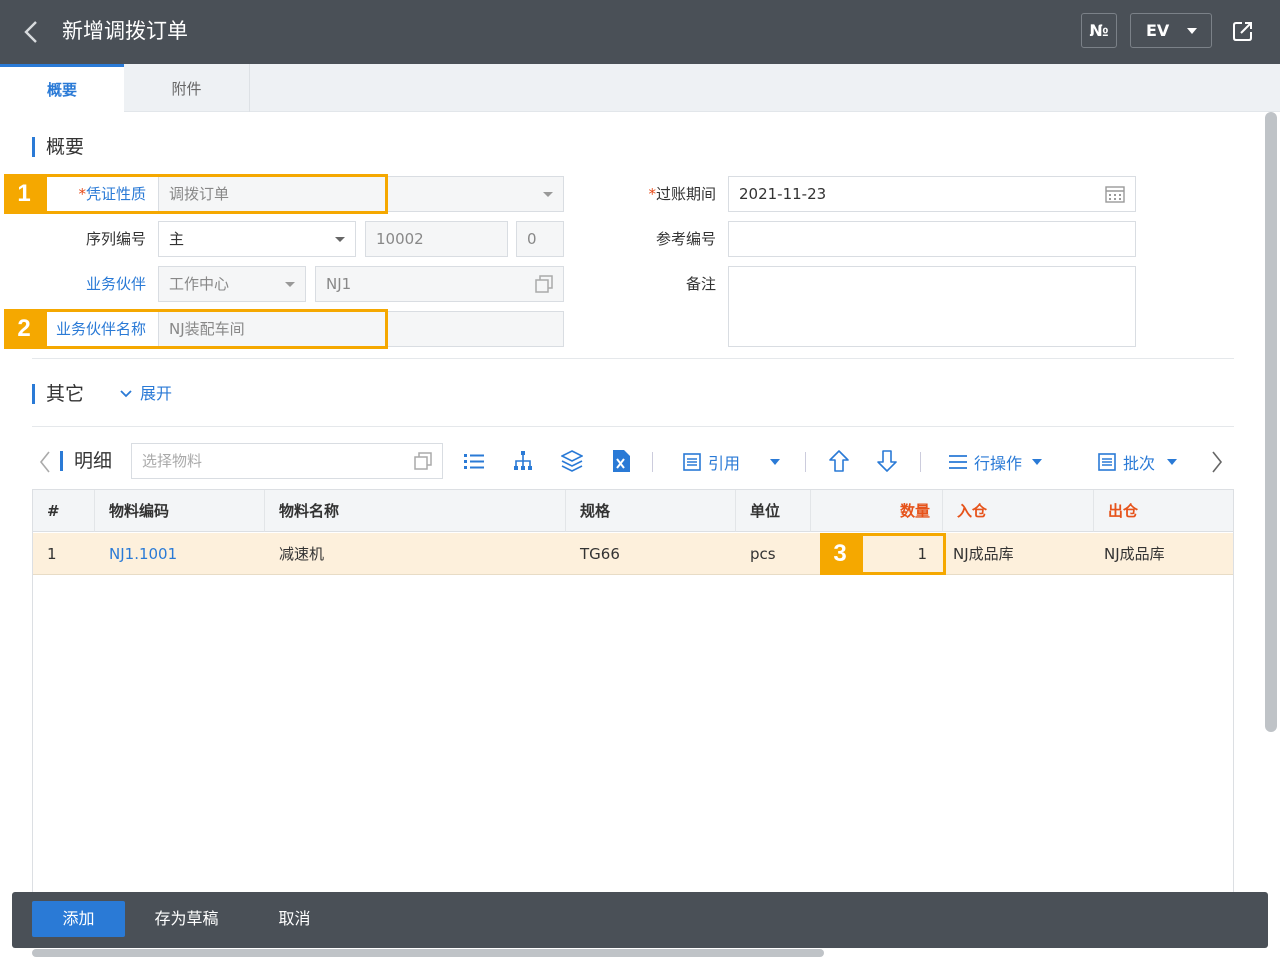 This screenshot has width=1280, height=960. Describe the element at coordinates (1217, 462) in the screenshot. I see `scroll-right-icon` at that location.